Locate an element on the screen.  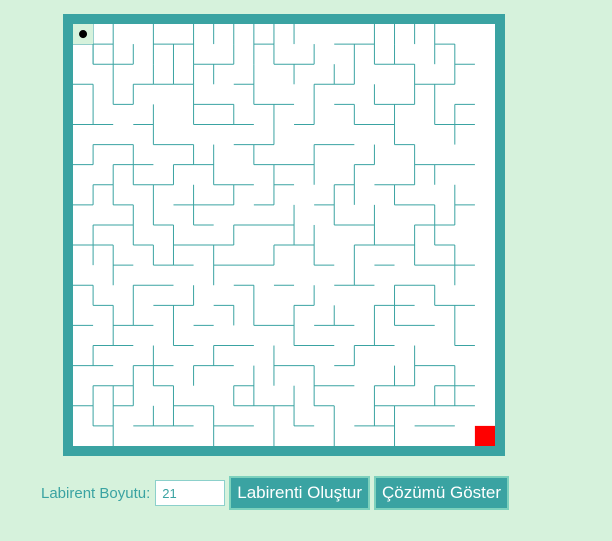
maze-size-label: Labirent Boyutu: is located at coordinates (96, 493).